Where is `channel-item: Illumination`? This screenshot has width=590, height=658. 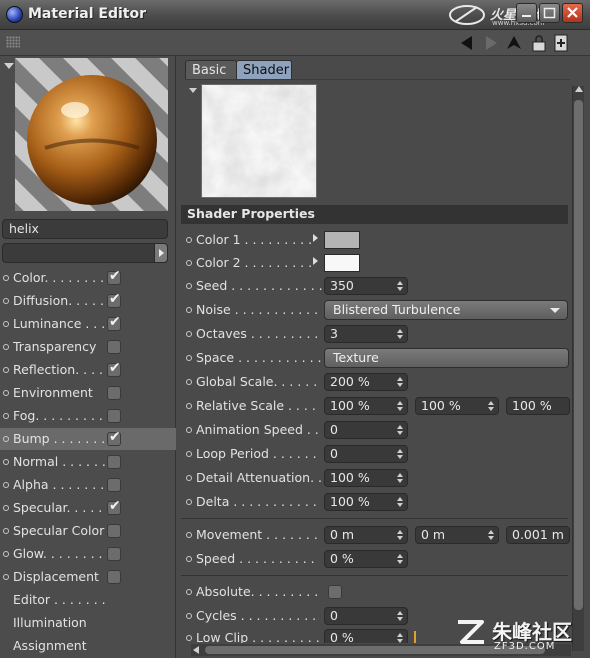
channel-item: Illumination is located at coordinates (88, 623).